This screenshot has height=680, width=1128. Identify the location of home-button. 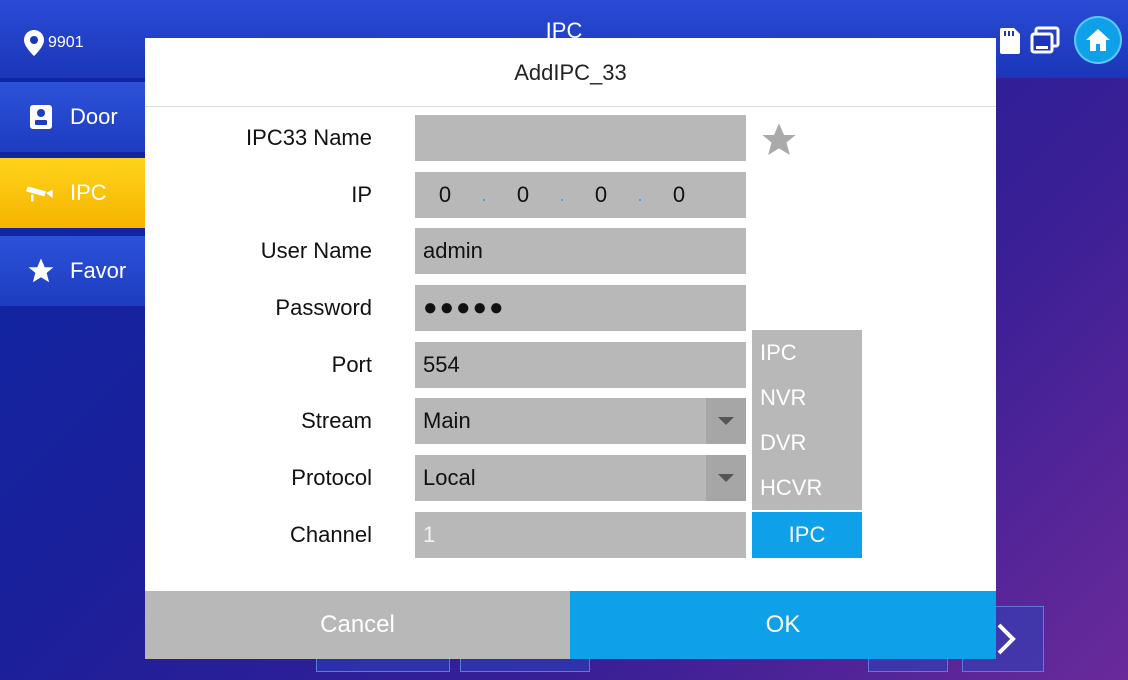
(1098, 40).